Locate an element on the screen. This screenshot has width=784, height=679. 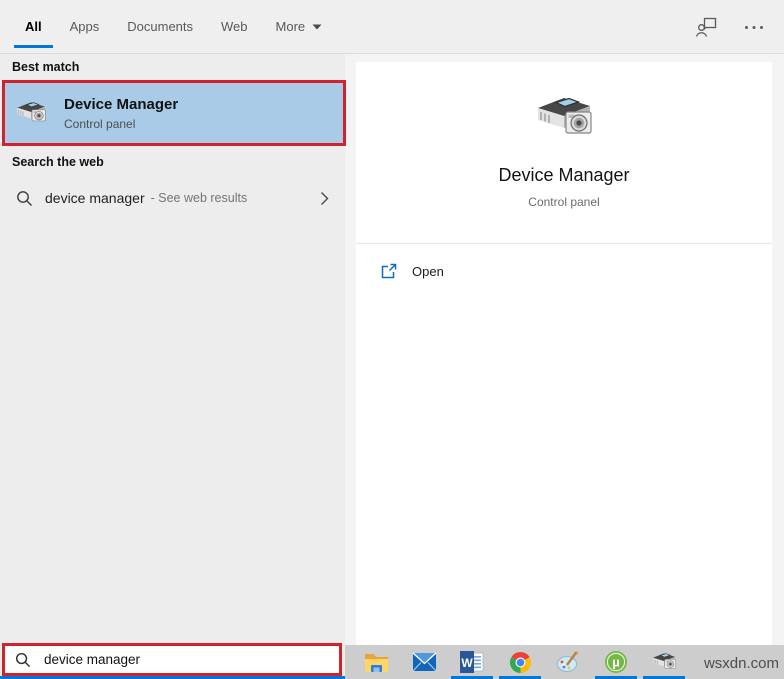
tab-web-label: Web is located at coordinates (234, 26).